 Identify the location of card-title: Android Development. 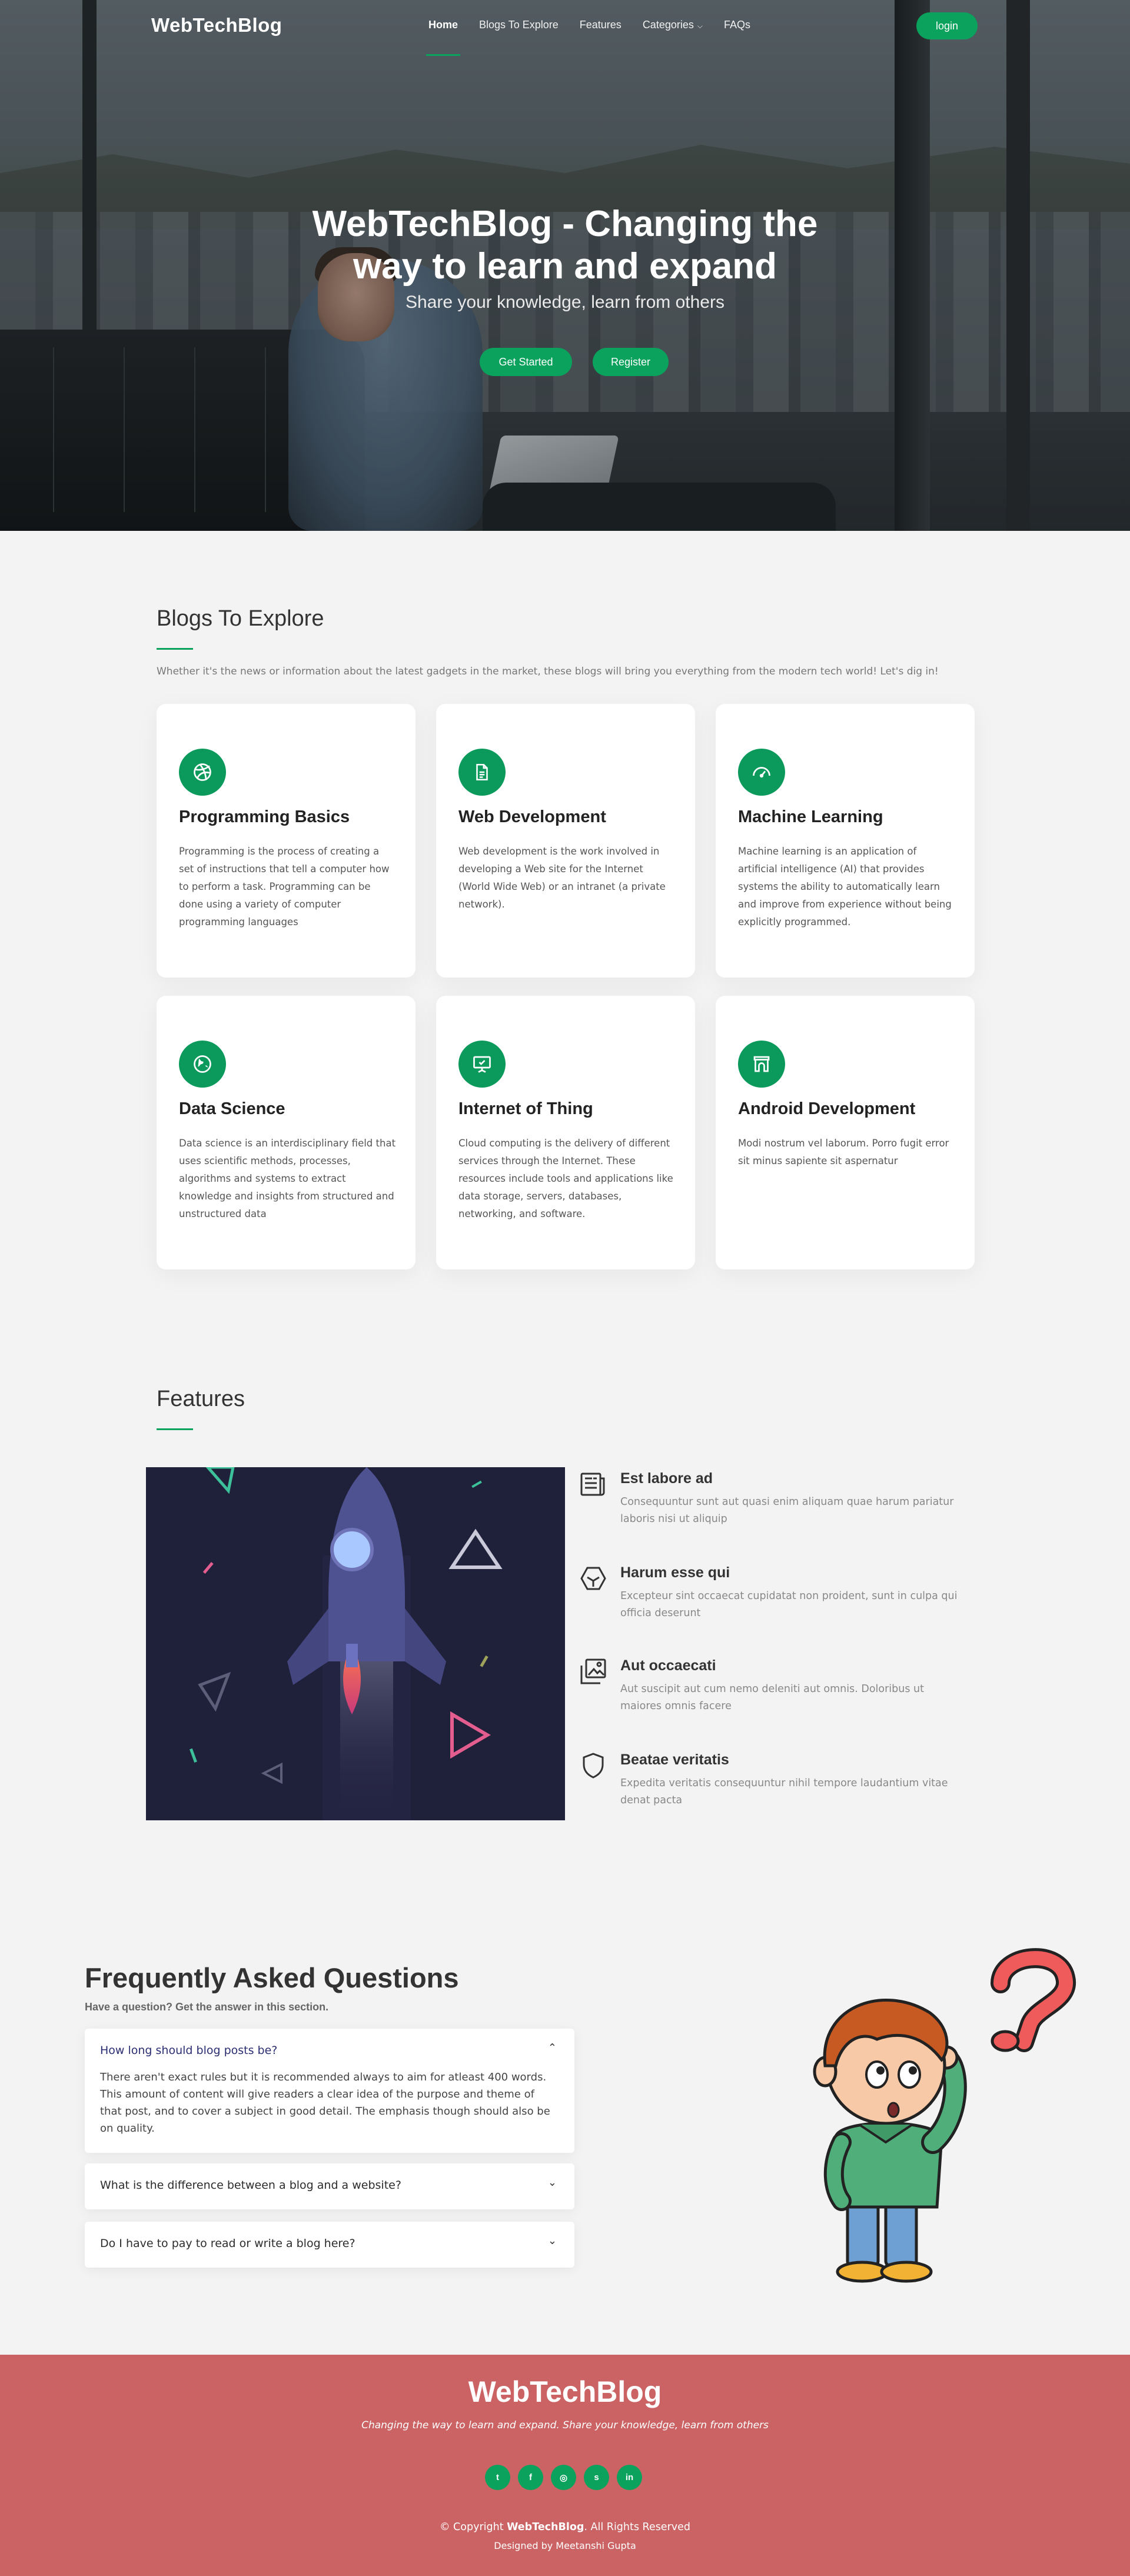
(827, 1108).